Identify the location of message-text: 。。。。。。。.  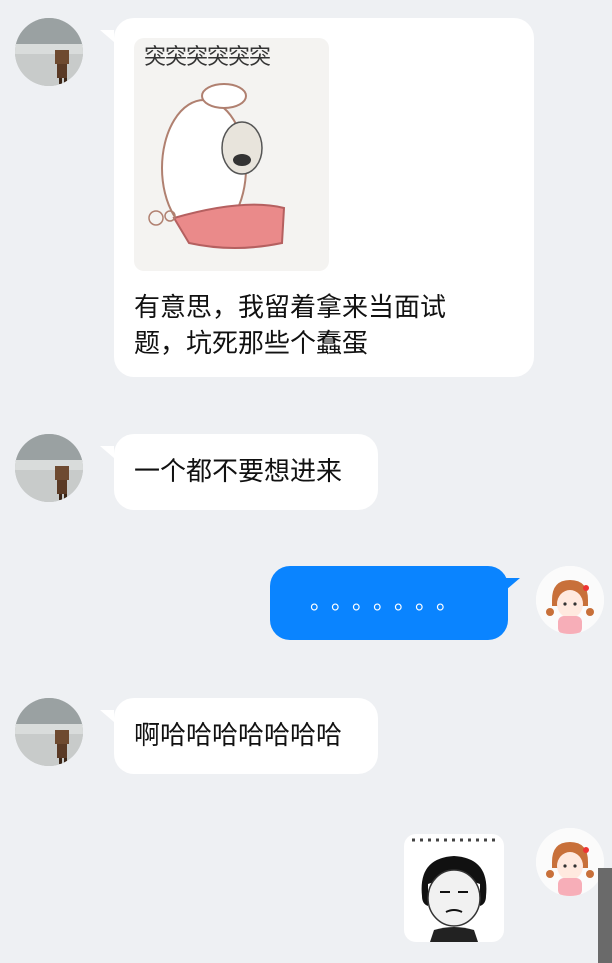
(388, 602).